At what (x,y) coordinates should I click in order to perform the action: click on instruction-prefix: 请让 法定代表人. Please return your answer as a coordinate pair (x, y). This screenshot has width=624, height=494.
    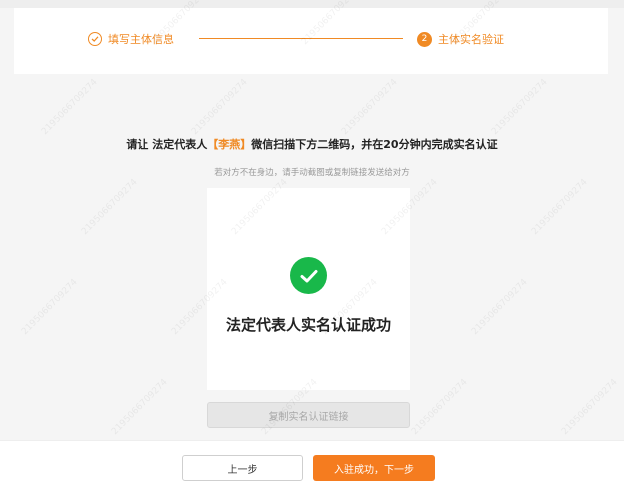
    Looking at the image, I should click on (167, 144).